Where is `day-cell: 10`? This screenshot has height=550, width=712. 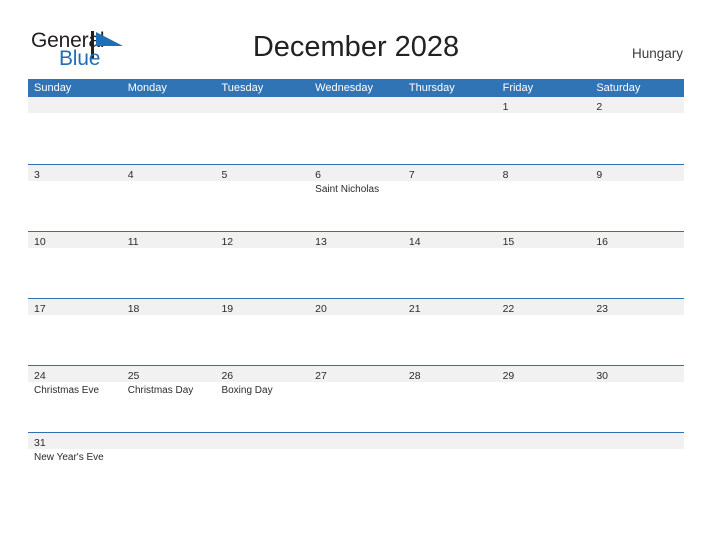 day-cell: 10 is located at coordinates (75, 240).